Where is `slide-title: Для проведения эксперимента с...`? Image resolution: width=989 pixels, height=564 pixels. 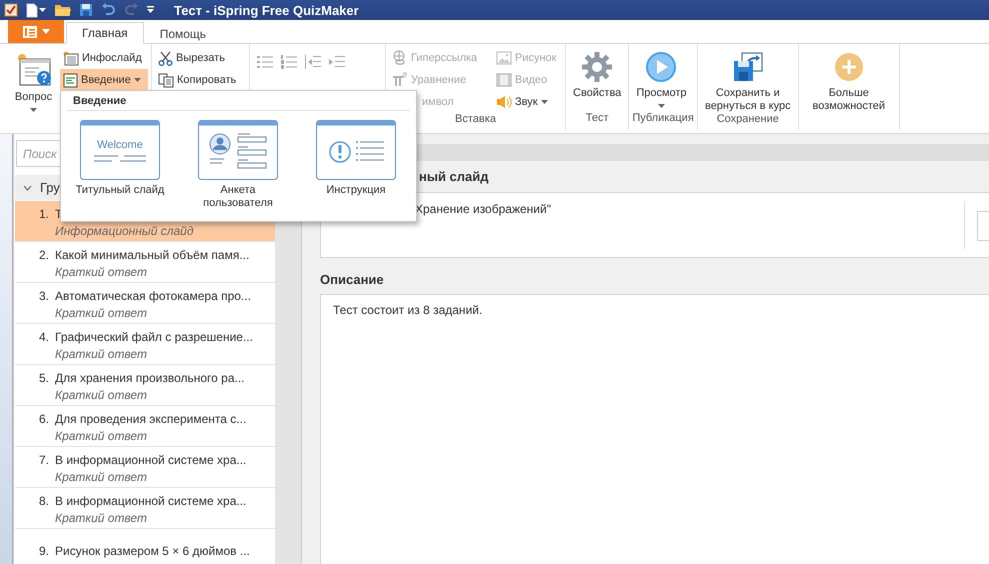 slide-title: Для проведения эксперимента с... is located at coordinates (150, 419).